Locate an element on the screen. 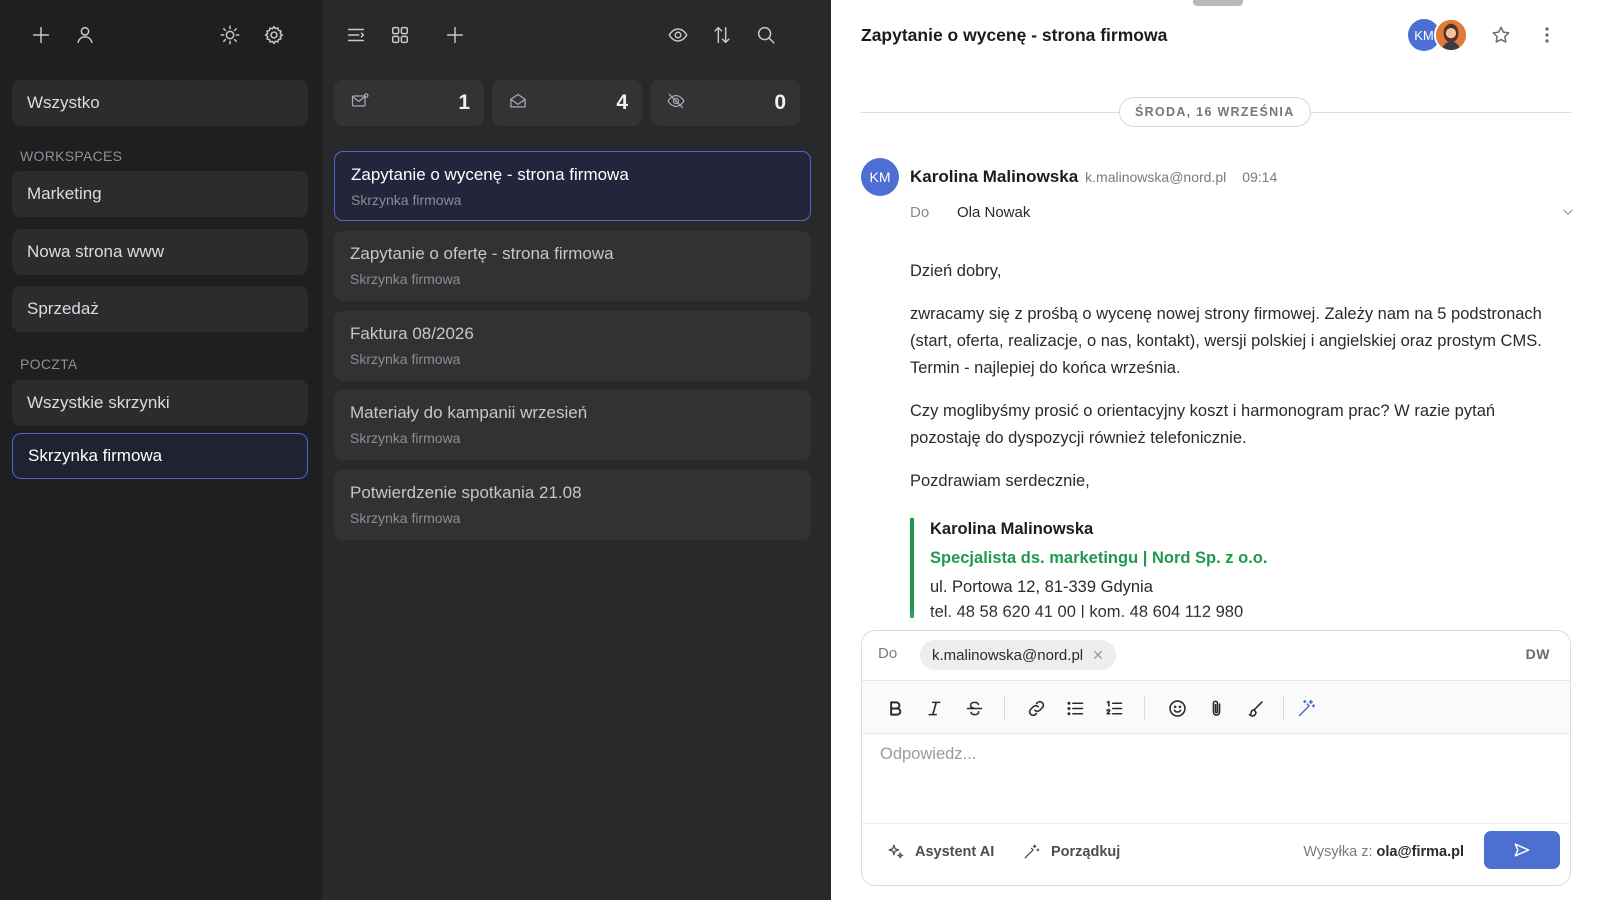 The image size is (1600, 900). link-icon is located at coordinates (1036, 708).